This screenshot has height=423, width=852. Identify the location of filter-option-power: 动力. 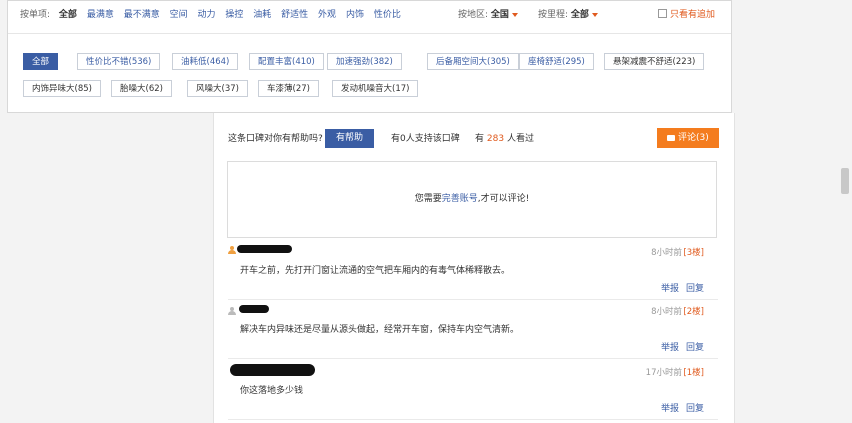
(206, 15).